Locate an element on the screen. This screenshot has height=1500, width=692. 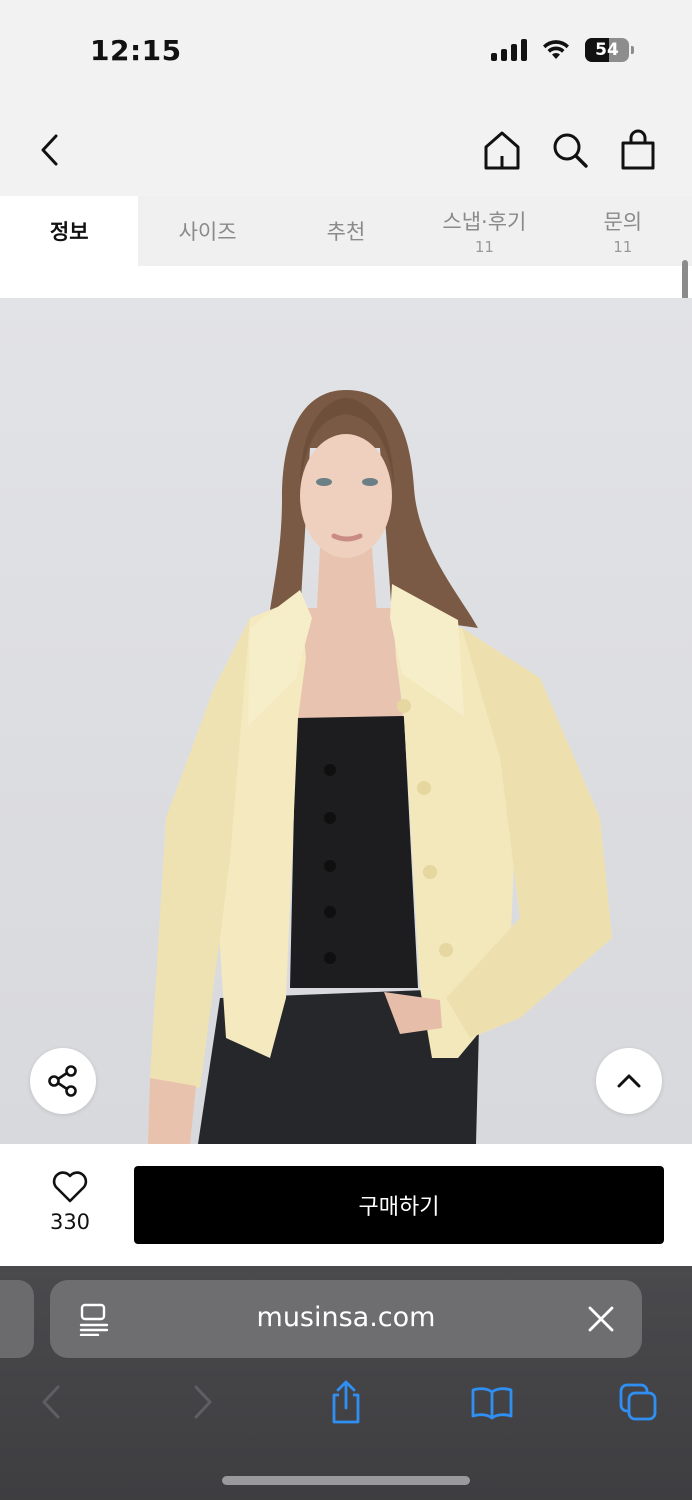
tabs-button is located at coordinates (638, 1402).